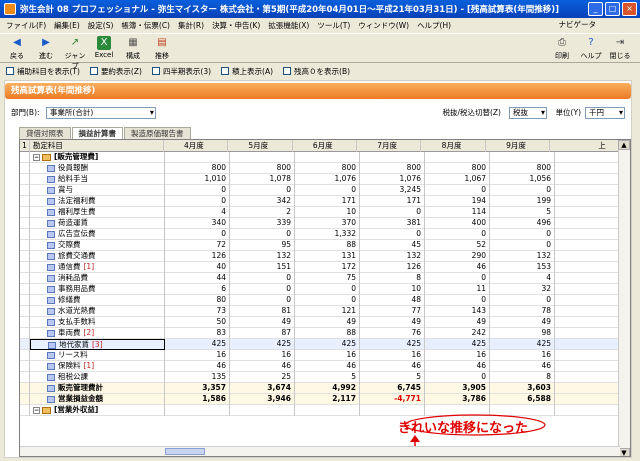 The width and height of the screenshot is (640, 461). Describe the element at coordinates (46, 42) in the screenshot. I see `forward-arrow-icon: ▶` at that location.